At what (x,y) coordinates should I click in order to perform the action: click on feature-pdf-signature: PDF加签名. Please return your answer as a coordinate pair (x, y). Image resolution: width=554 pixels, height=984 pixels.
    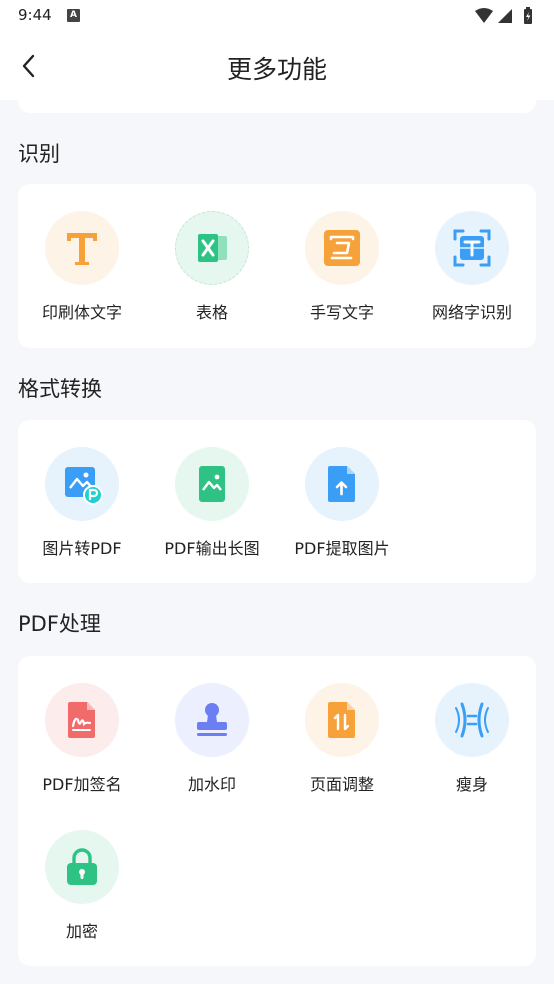
    Looking at the image, I should click on (82, 739).